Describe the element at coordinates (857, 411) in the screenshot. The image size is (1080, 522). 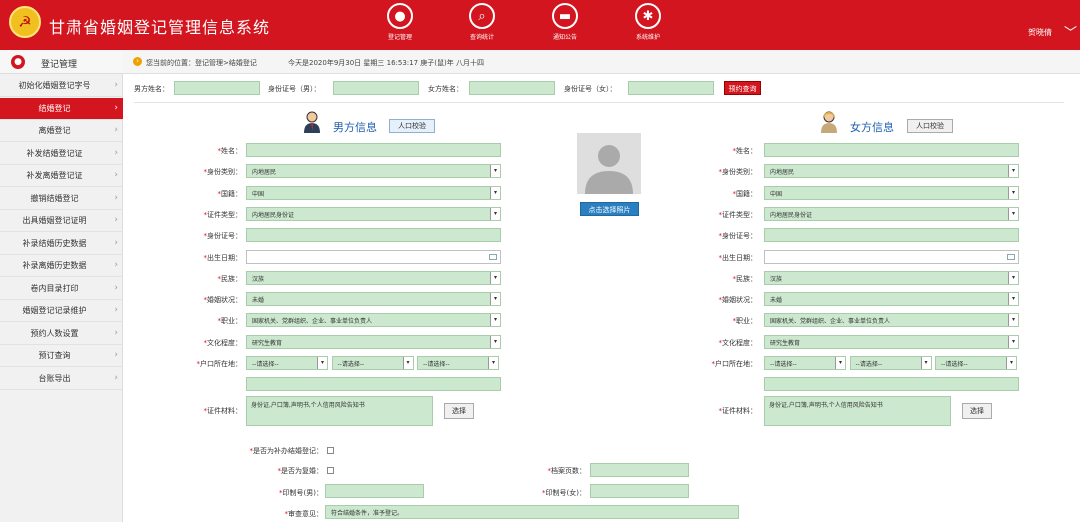
I see `female-material-textarea: 身份证,户口簿,声明书,个人信用风险告知书` at that location.